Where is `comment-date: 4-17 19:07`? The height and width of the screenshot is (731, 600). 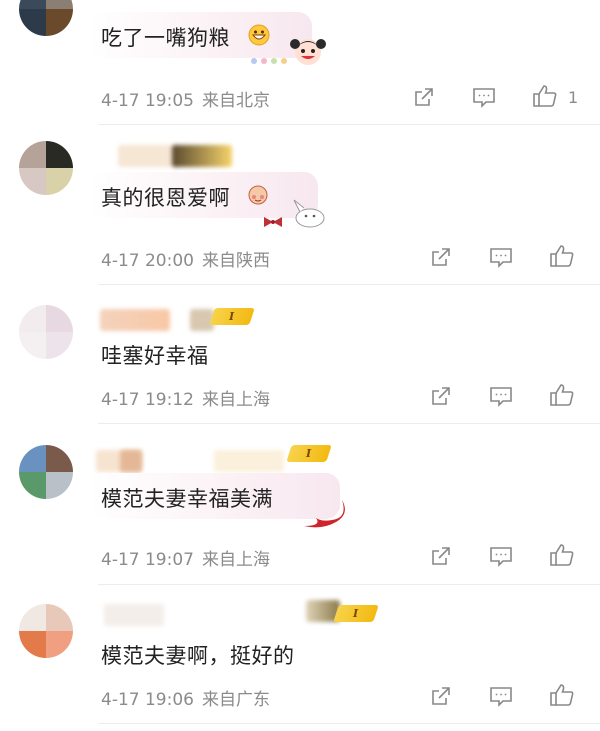
comment-date: 4-17 19:07 is located at coordinates (147, 560).